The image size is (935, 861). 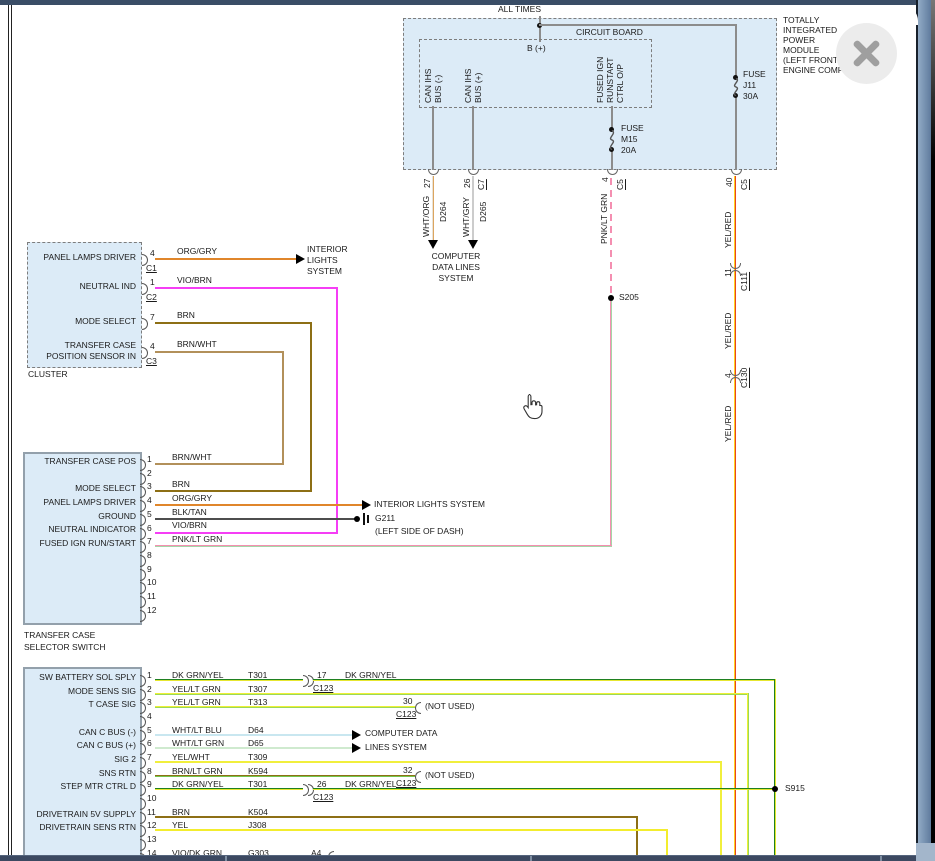 I want to click on connector-c7: C7, so click(x=481, y=184).